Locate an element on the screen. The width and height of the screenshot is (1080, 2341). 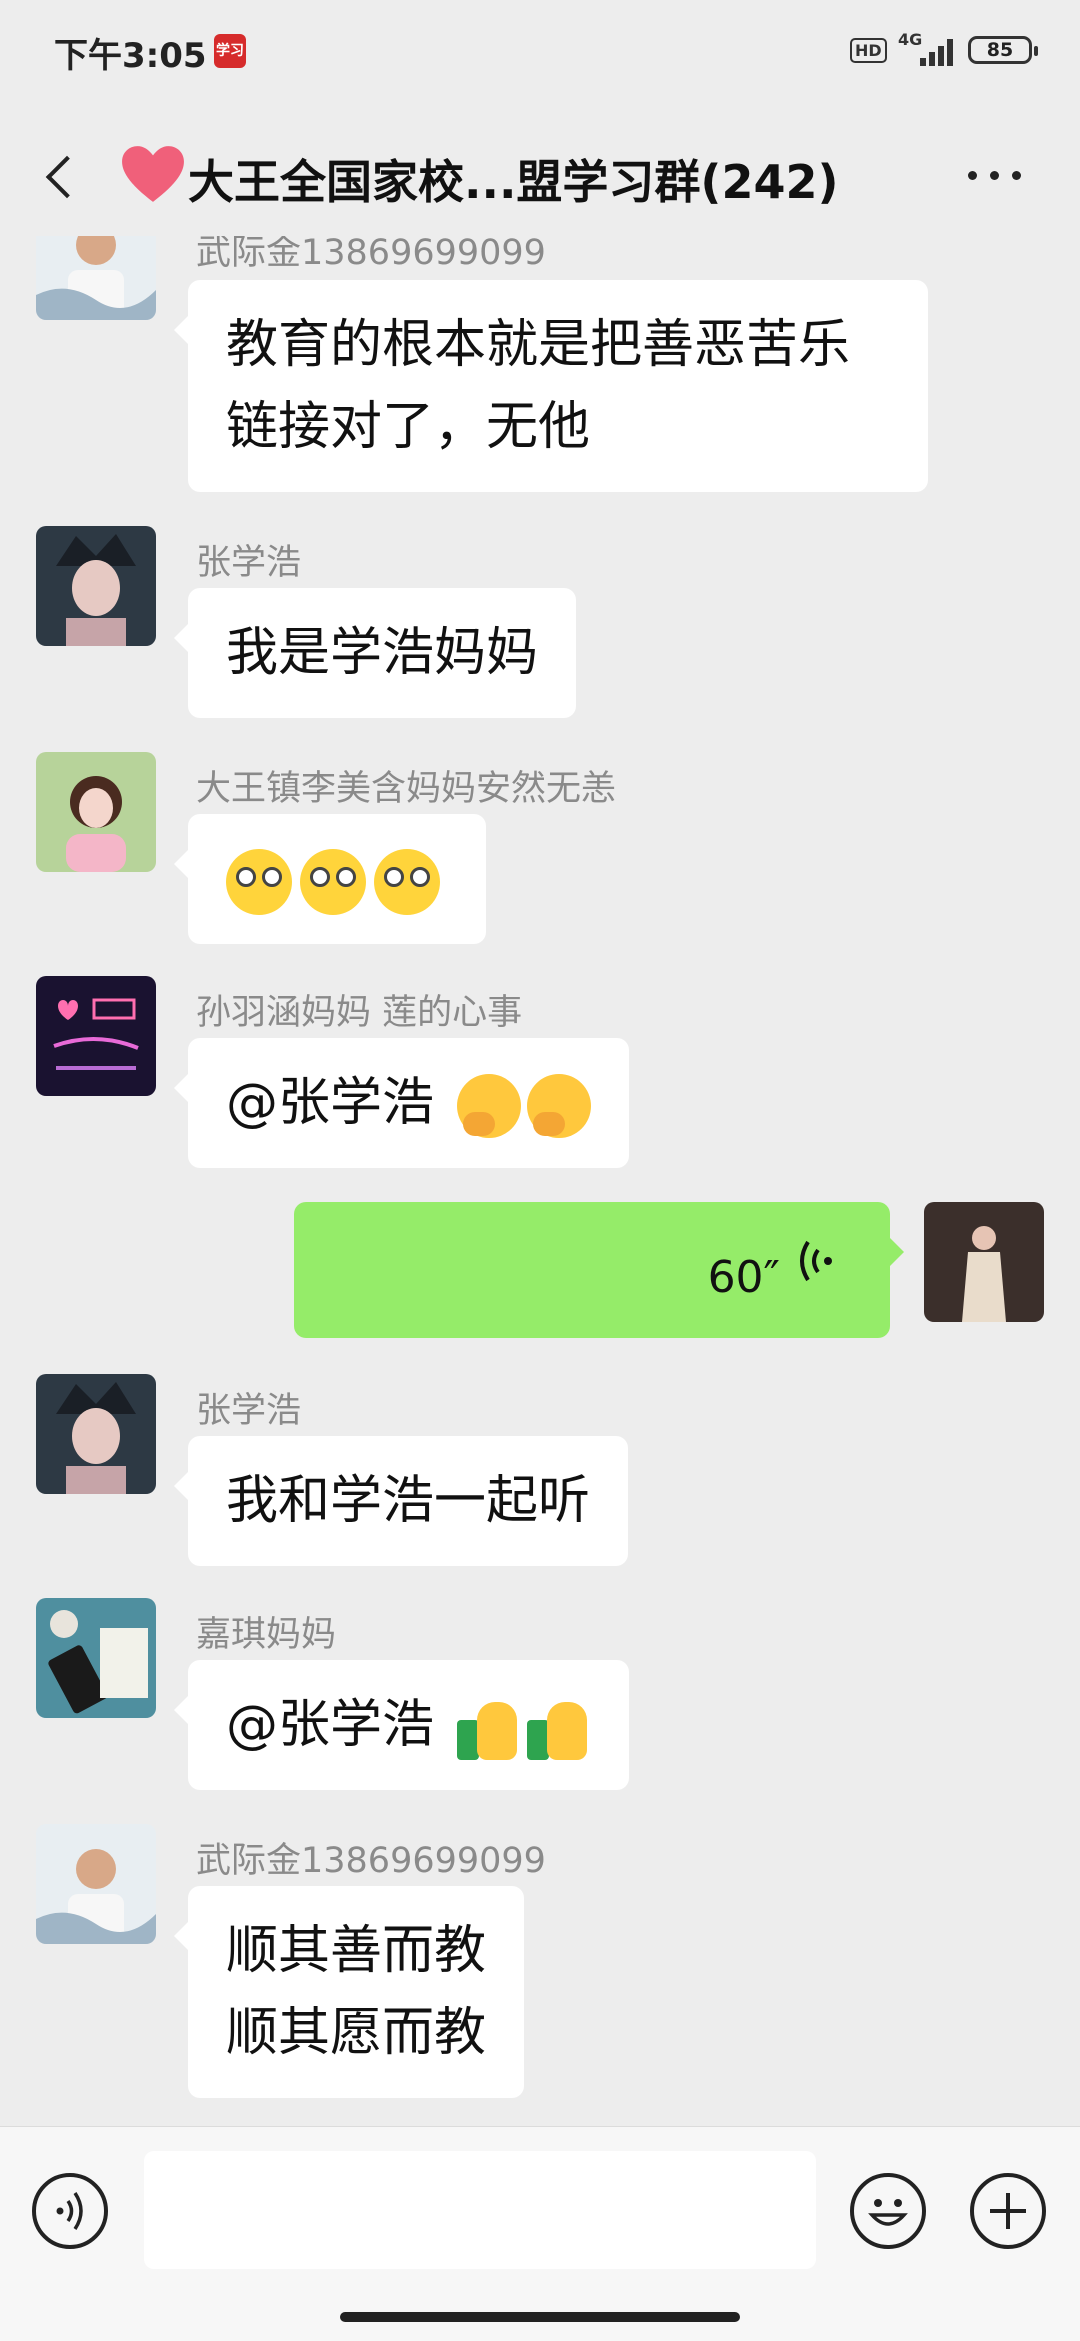
back-button is located at coordinates (66, 175).